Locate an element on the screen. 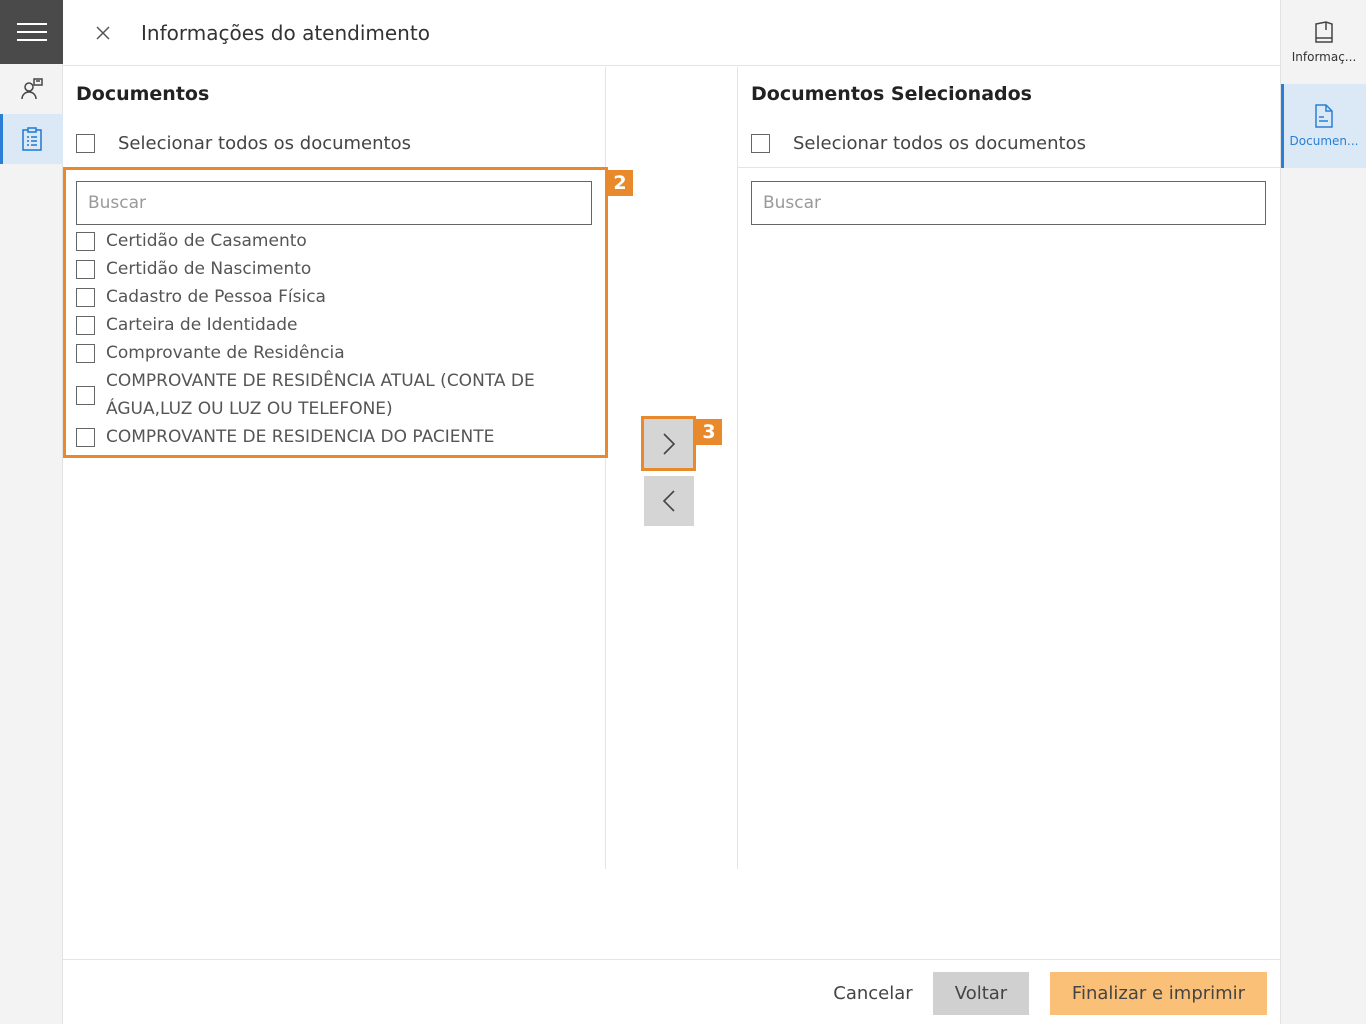  select-all-selected-documents: Selecionar todos os documentos is located at coordinates (918, 143).